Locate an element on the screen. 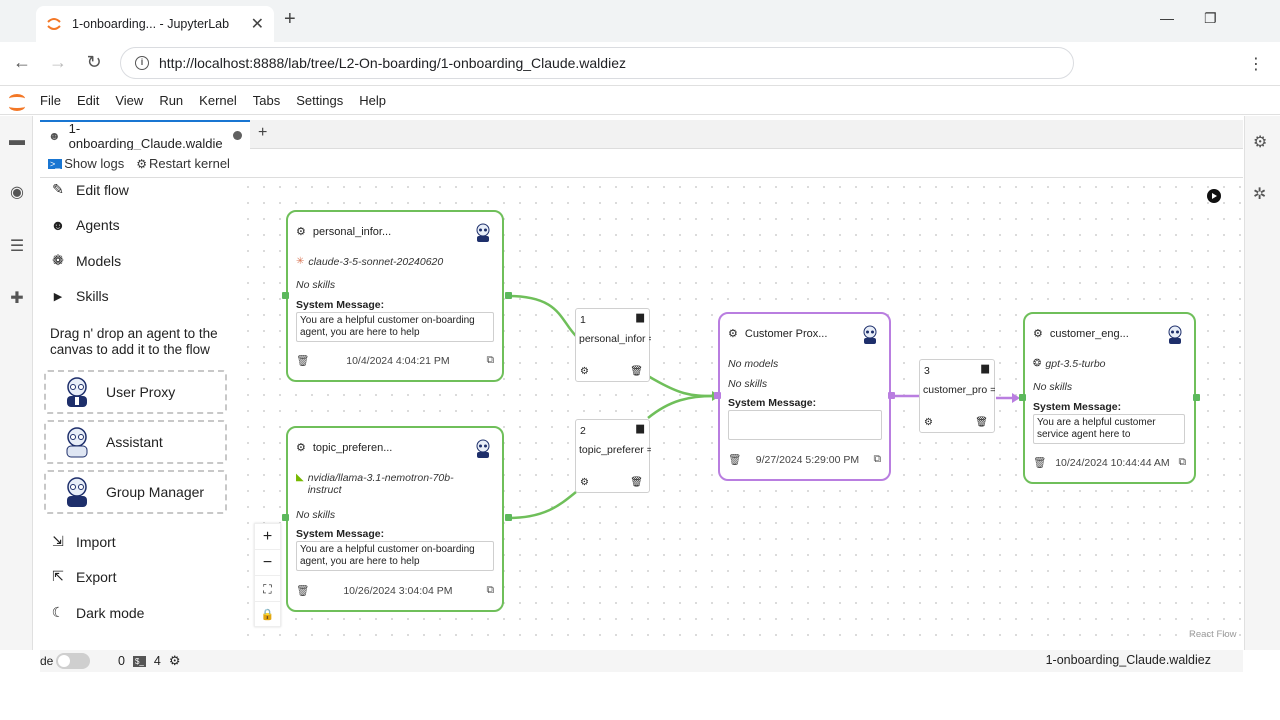 The width and height of the screenshot is (1280, 720). menu-tabs: Tabs is located at coordinates (266, 100).